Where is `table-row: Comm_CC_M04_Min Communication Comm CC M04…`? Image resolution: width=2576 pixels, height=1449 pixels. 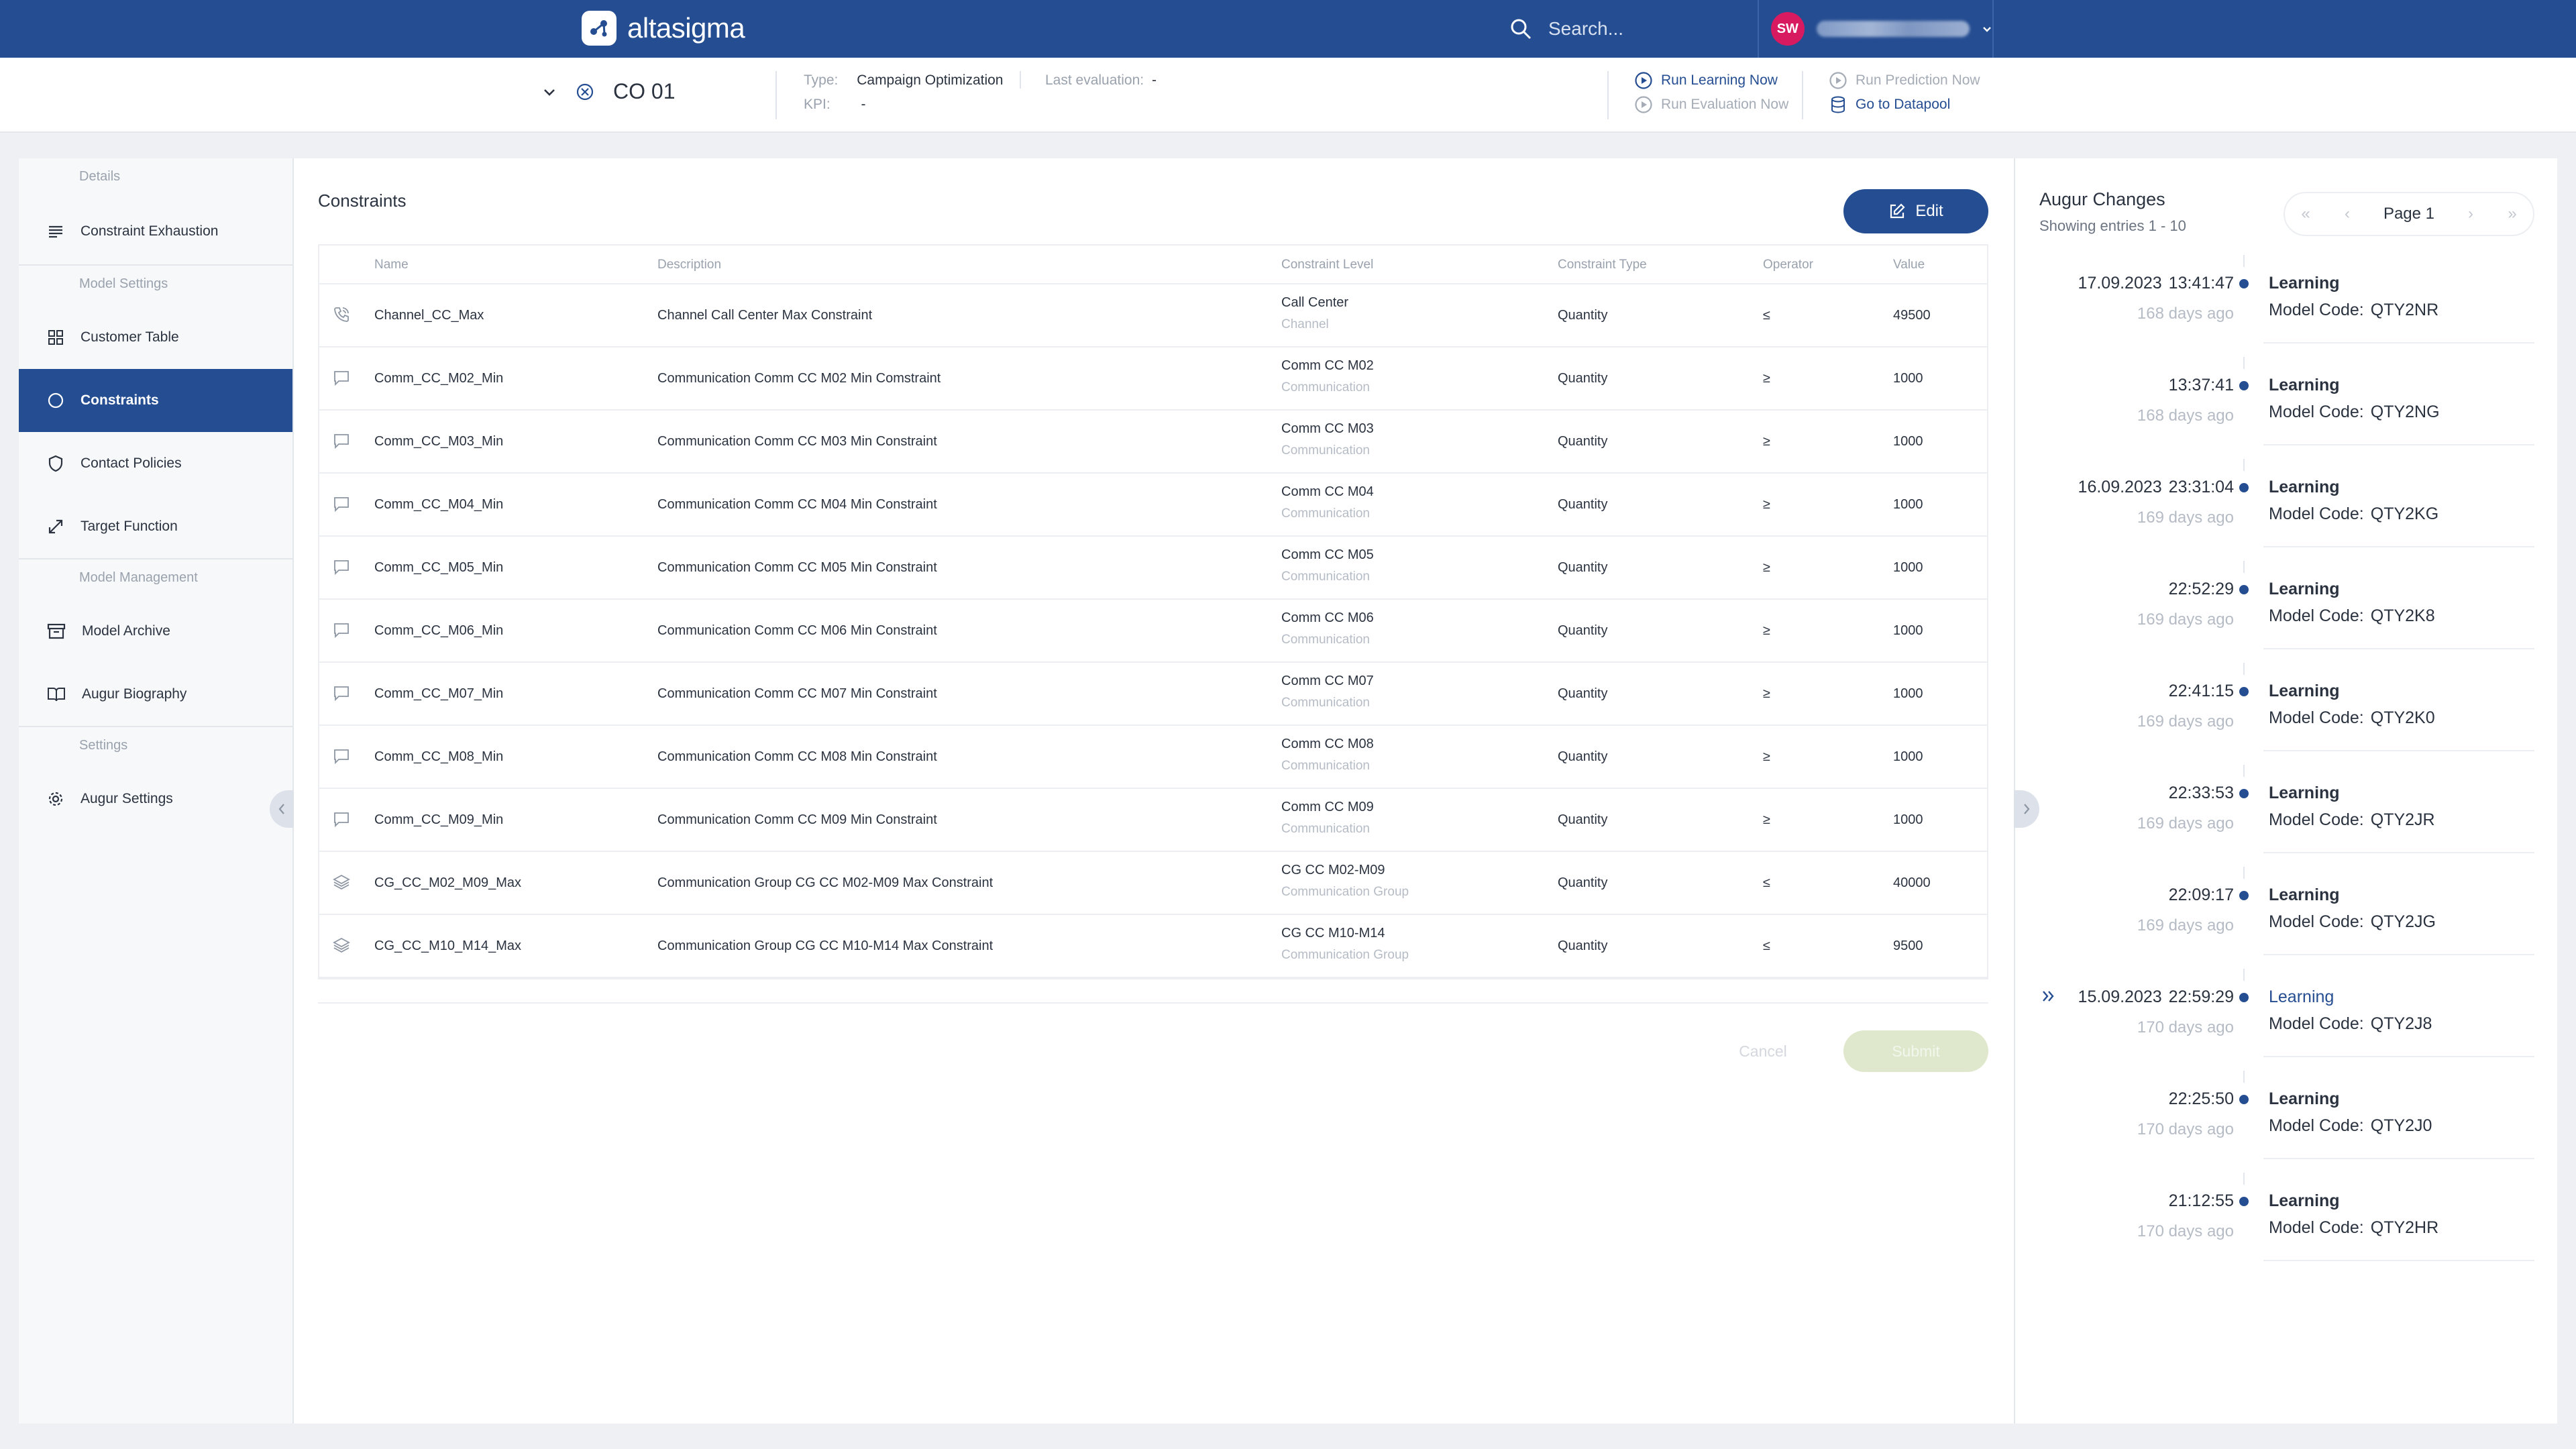
table-row: Comm_CC_M04_Min Communication Comm CC M04… is located at coordinates (1153, 505).